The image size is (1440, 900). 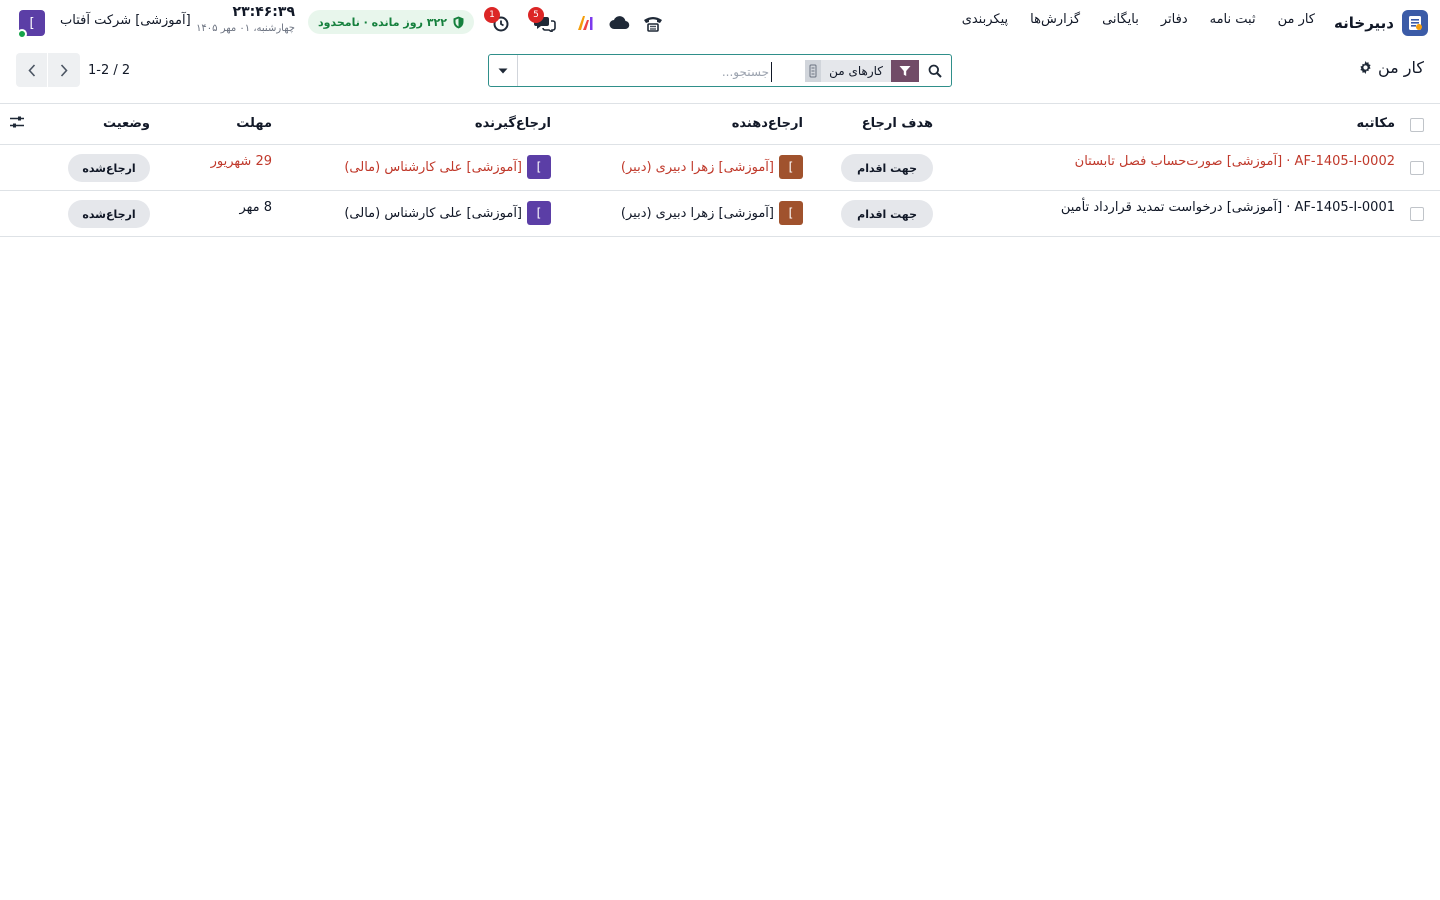 What do you see at coordinates (1364, 23) in the screenshot?
I see `app-name: دبیرخانه` at bounding box center [1364, 23].